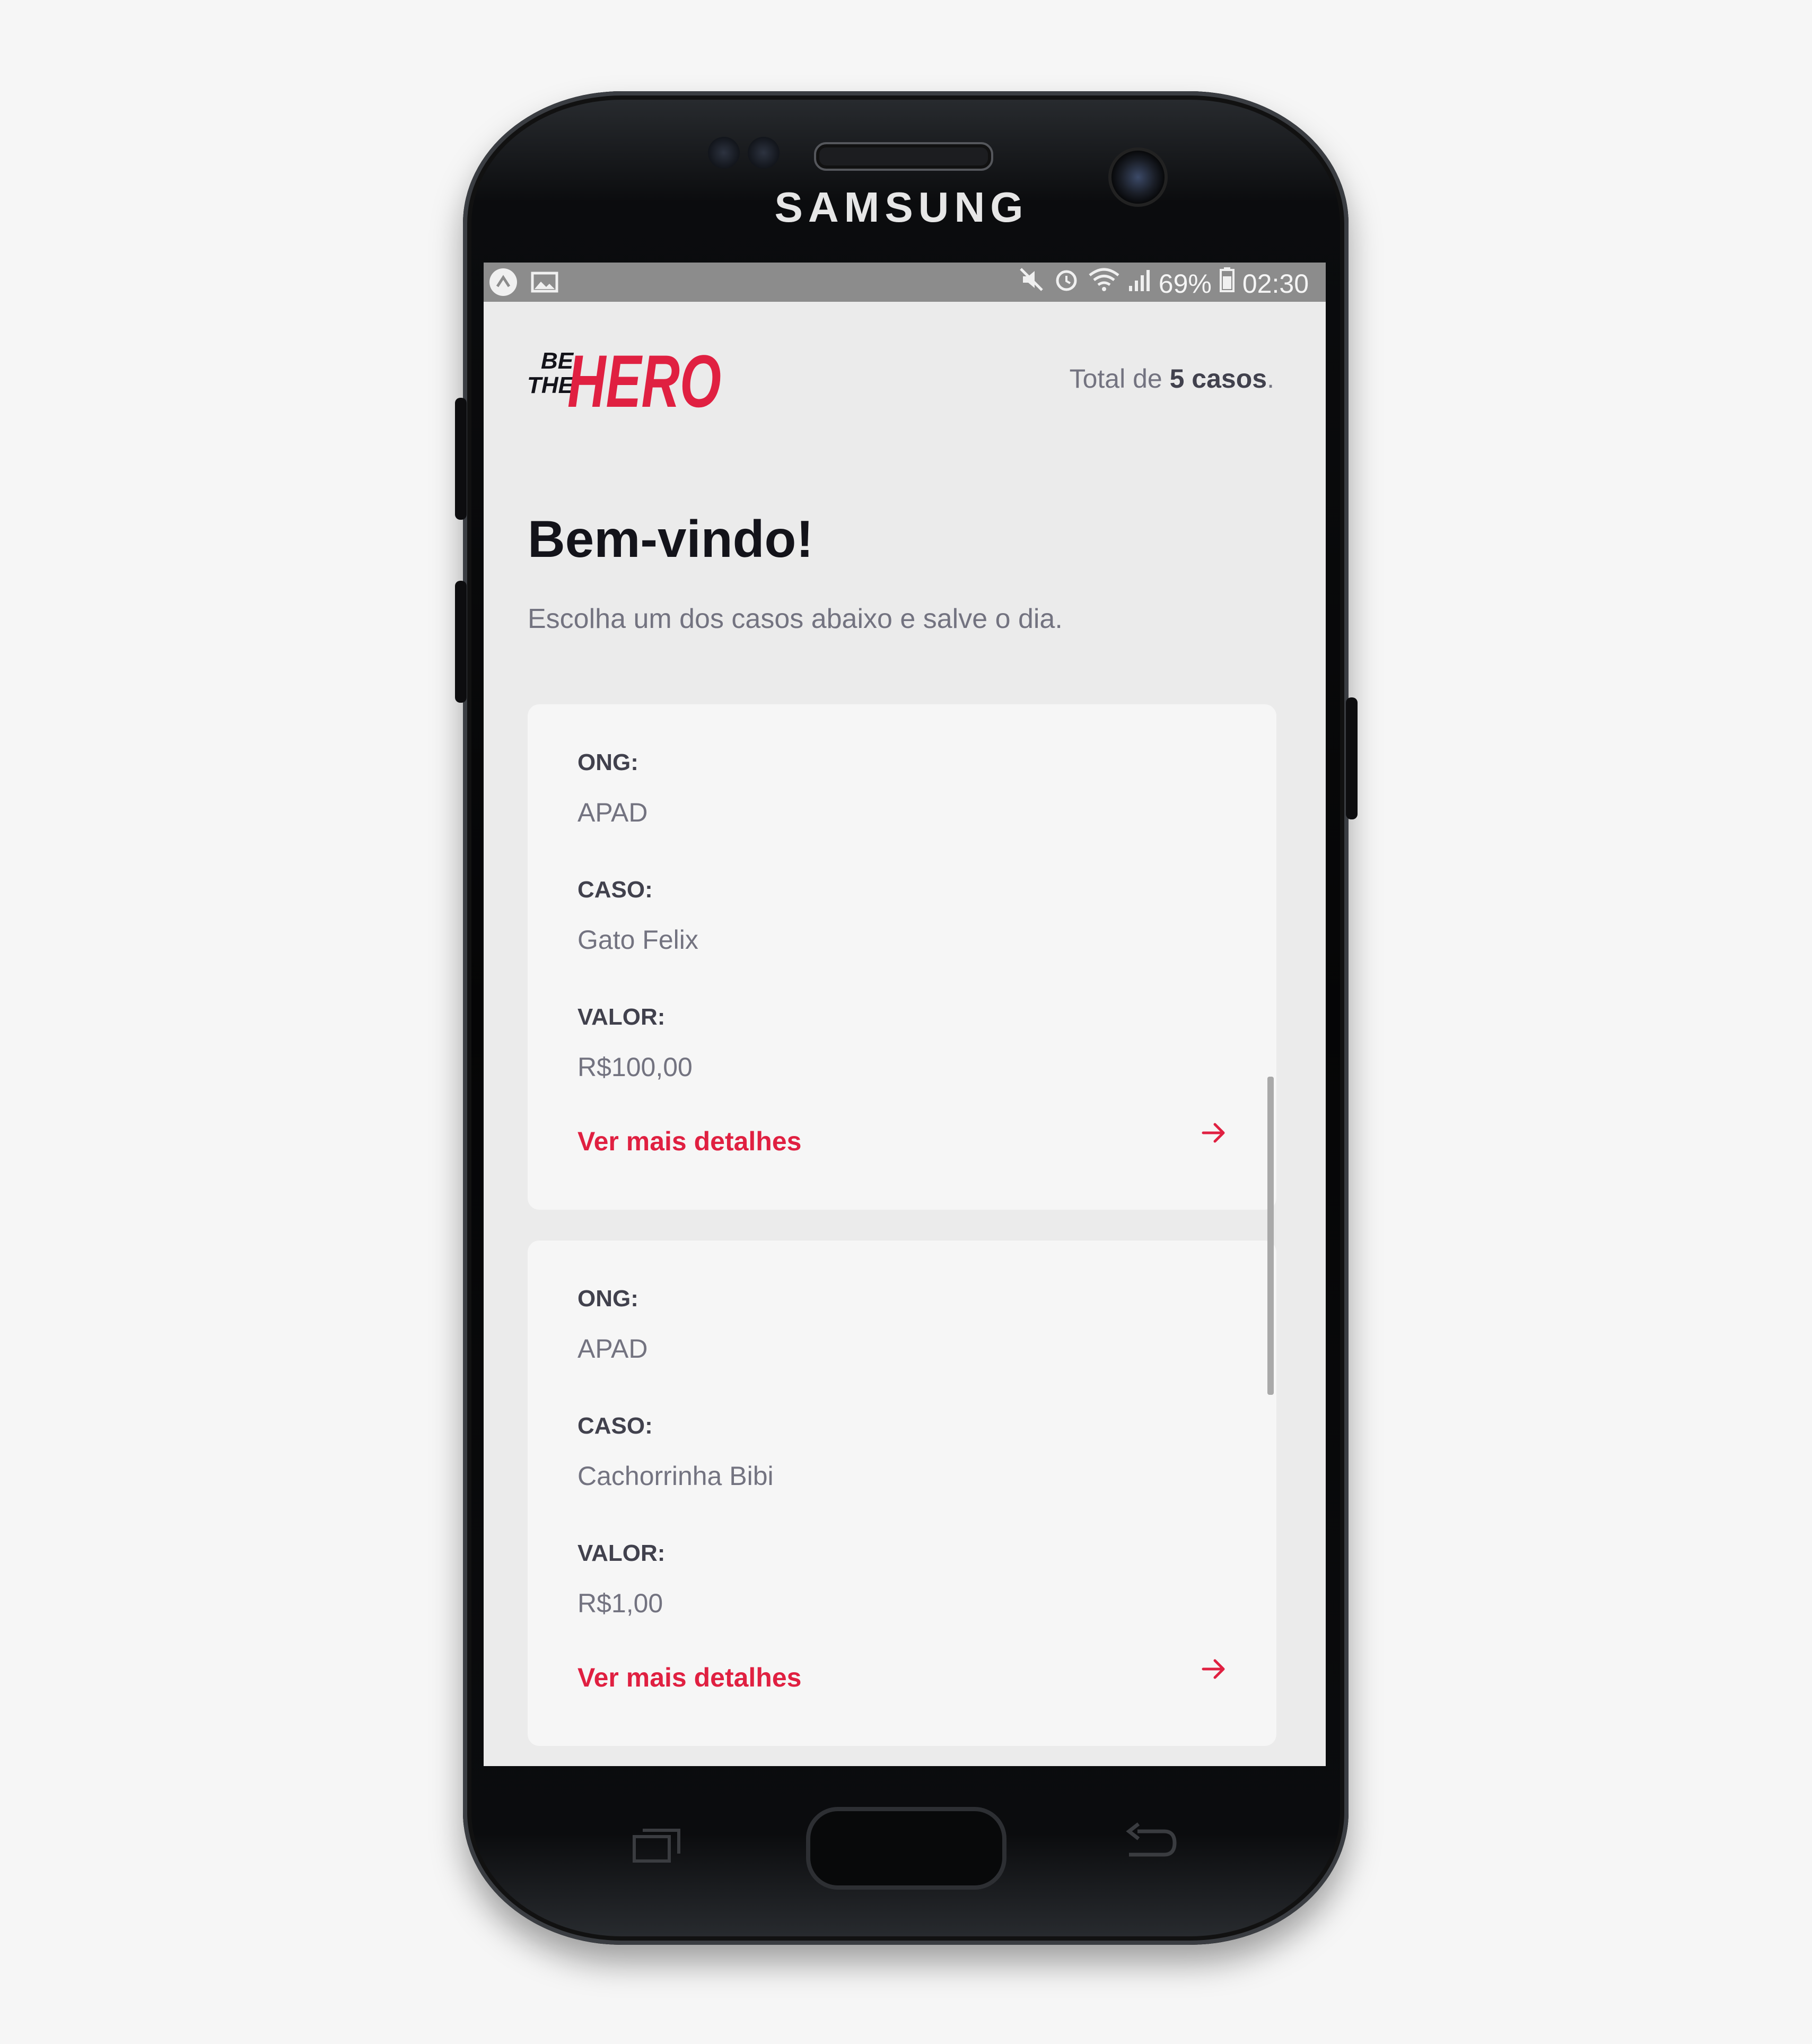 This screenshot has width=1812, height=2044. I want to click on case-value: Gato Felix, so click(637, 940).